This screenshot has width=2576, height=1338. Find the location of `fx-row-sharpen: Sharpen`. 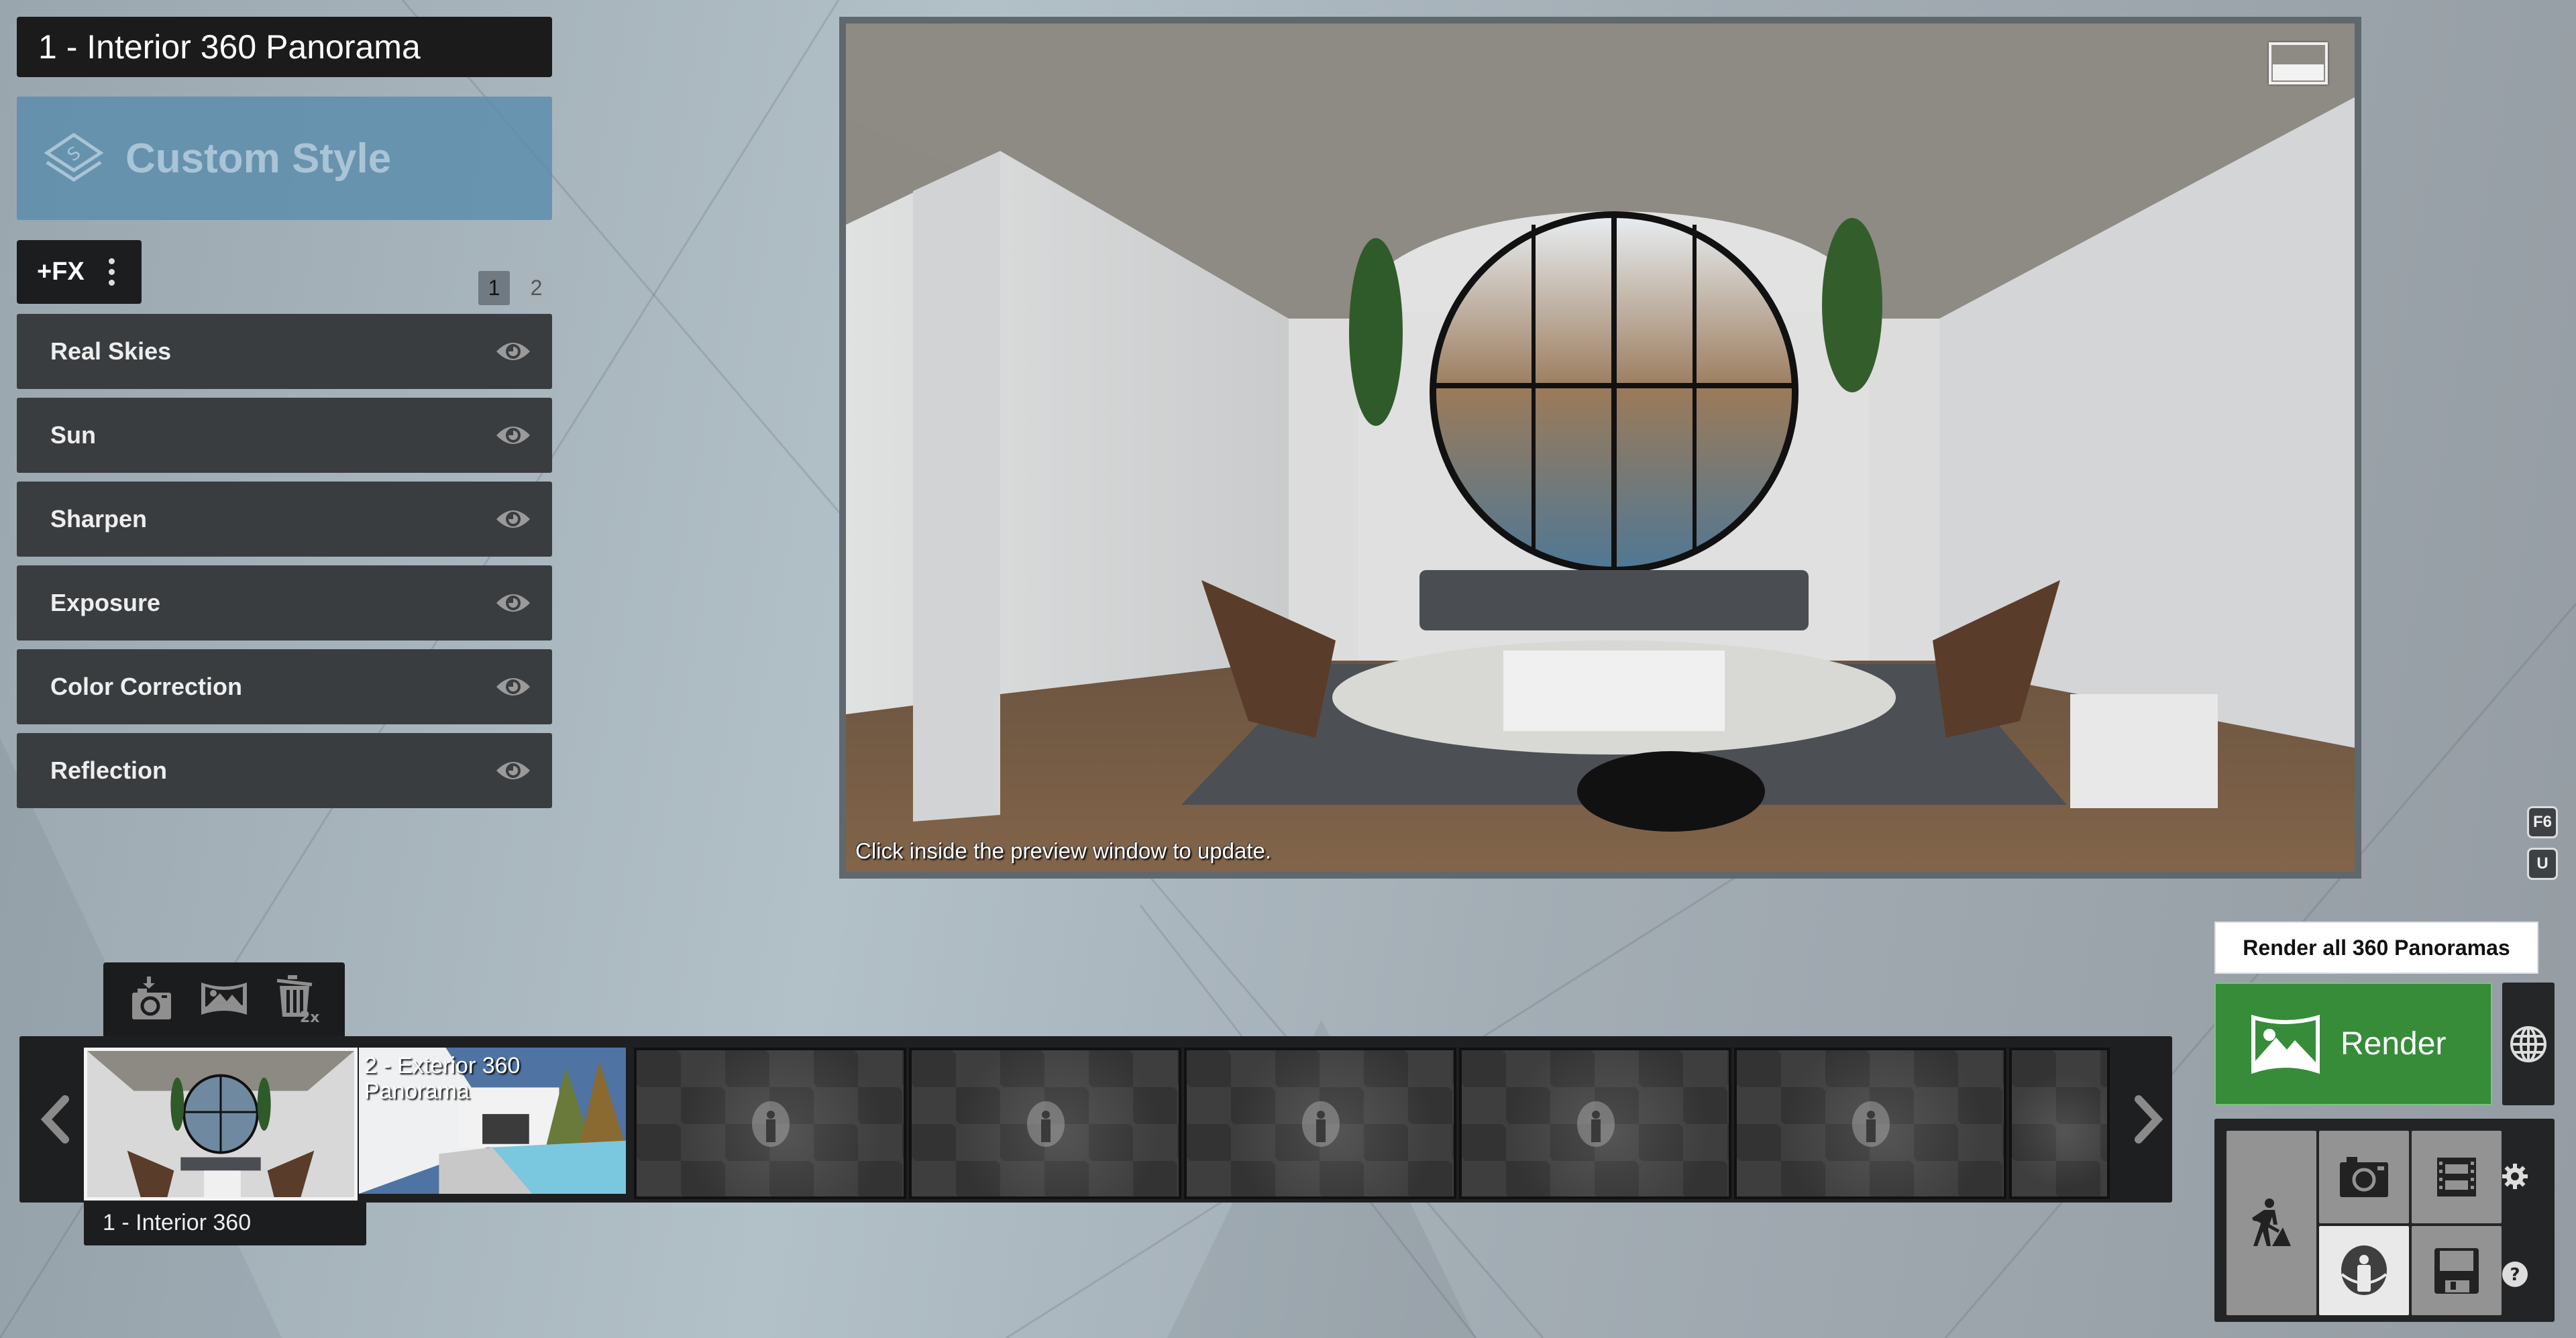

fx-row-sharpen: Sharpen is located at coordinates (284, 519).